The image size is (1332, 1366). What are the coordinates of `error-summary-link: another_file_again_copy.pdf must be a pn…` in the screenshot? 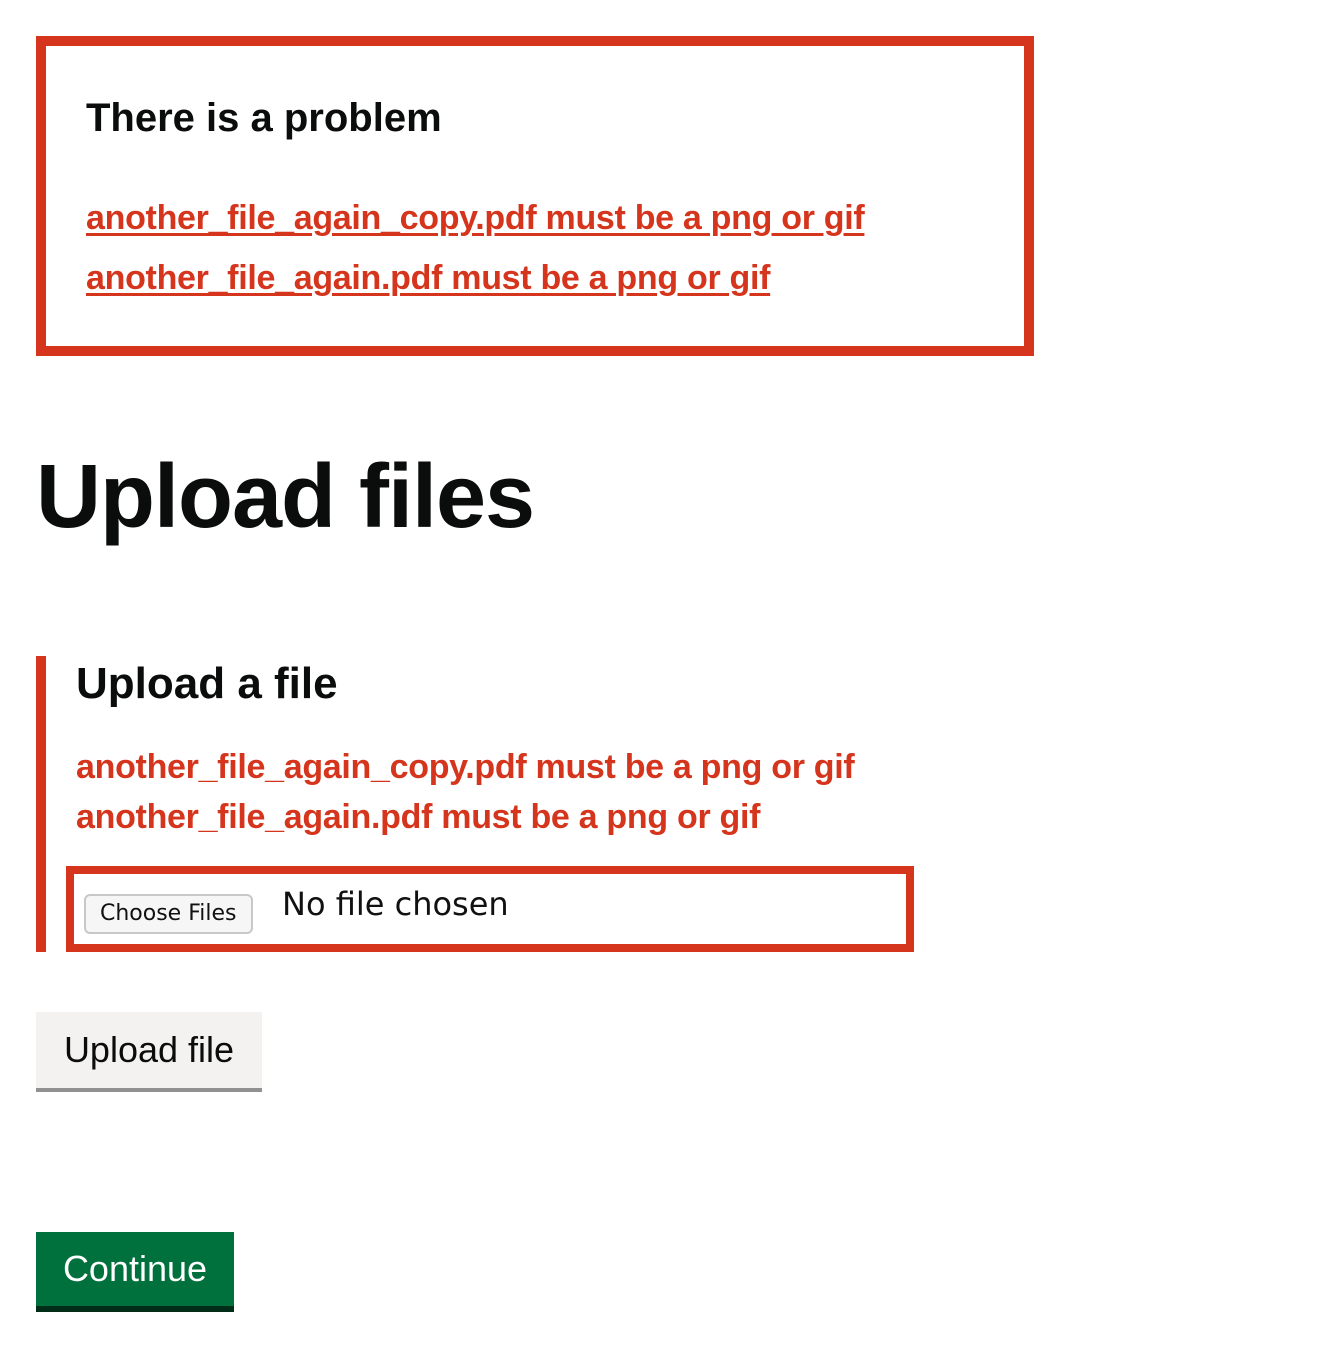 It's located at (475, 218).